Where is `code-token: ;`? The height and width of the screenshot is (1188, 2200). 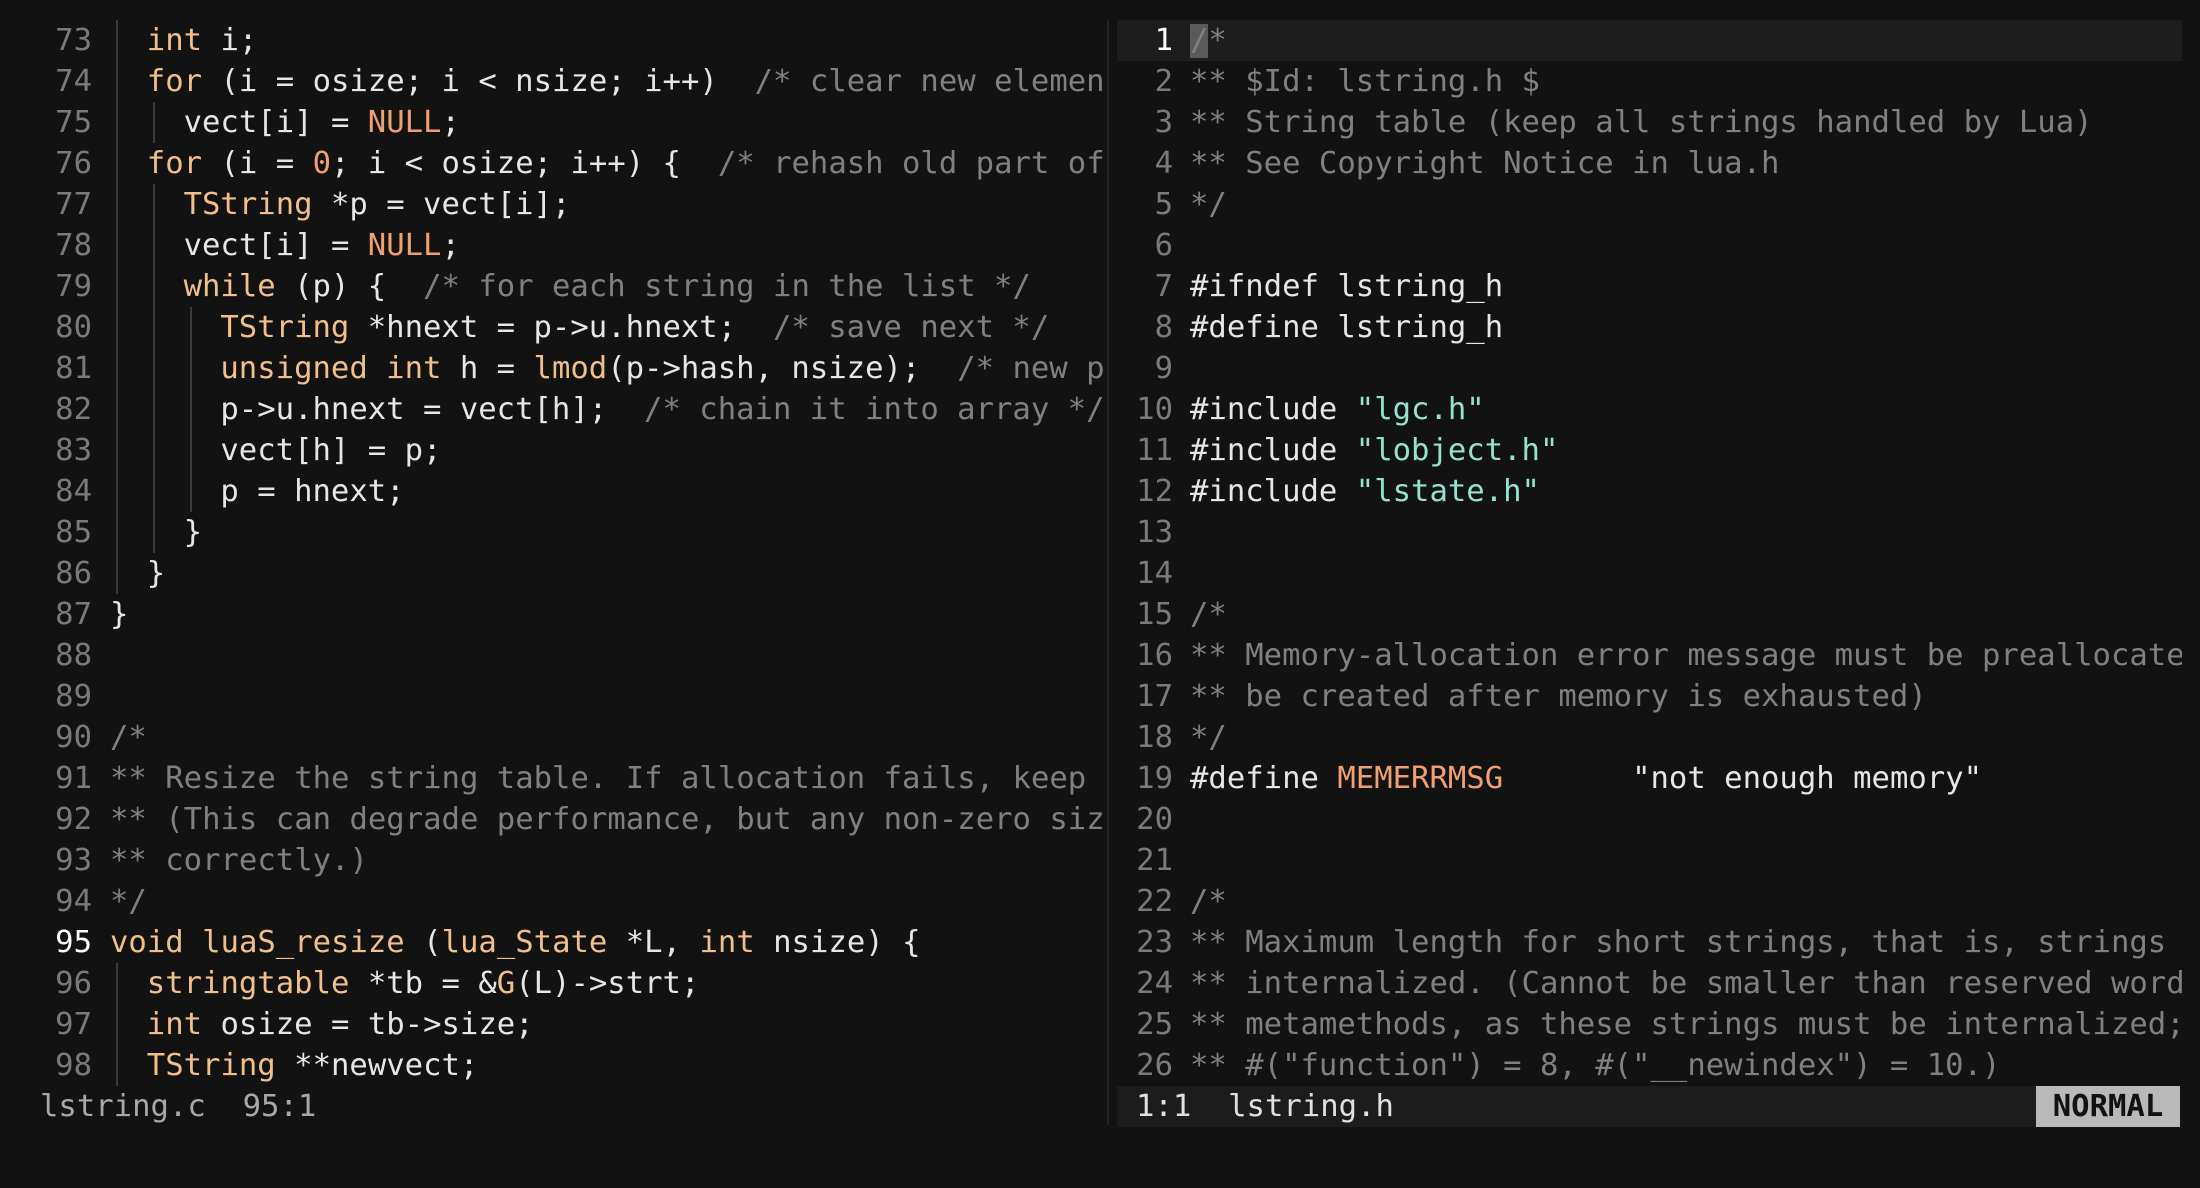 code-token: ; is located at coordinates (450, 245).